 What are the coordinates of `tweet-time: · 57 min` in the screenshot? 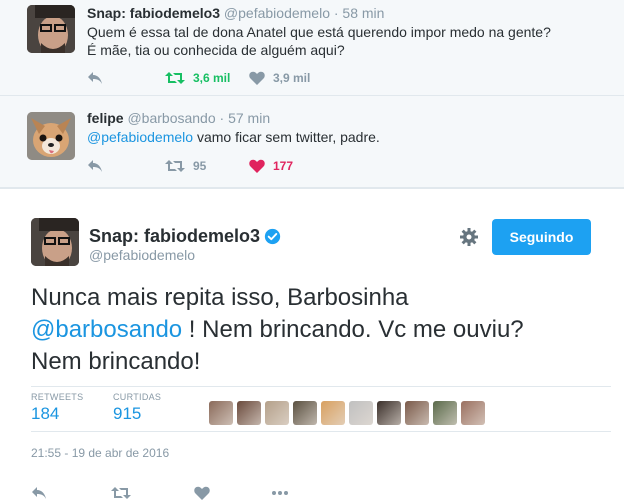 It's located at (245, 118).